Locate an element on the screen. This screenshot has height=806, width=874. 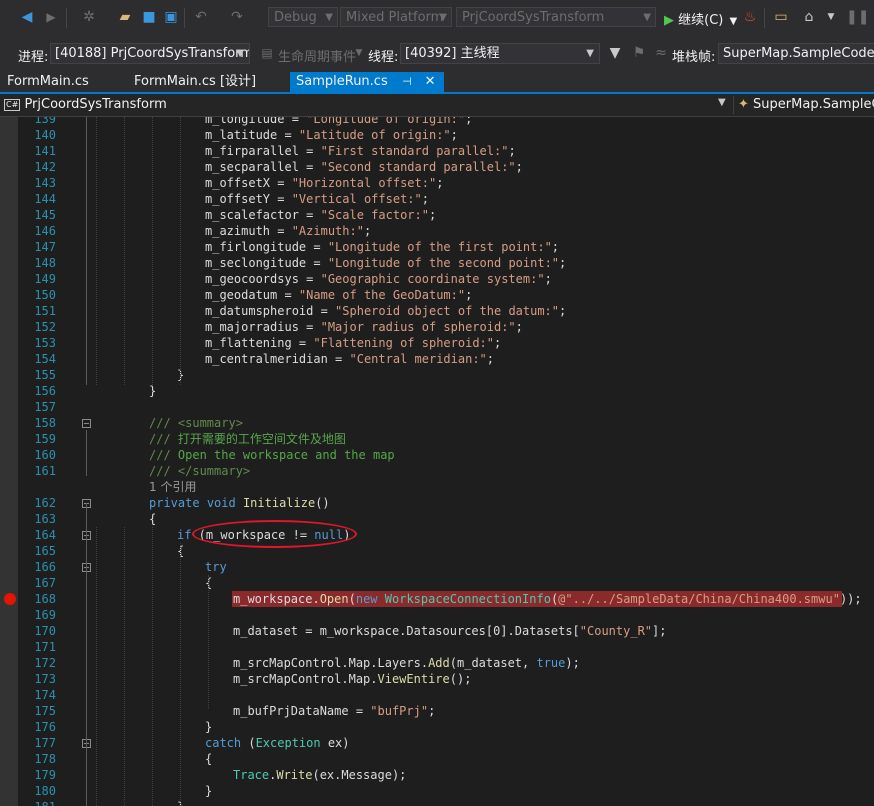
project-dropdown-value: PrjCoordSysTransform is located at coordinates (95, 104).